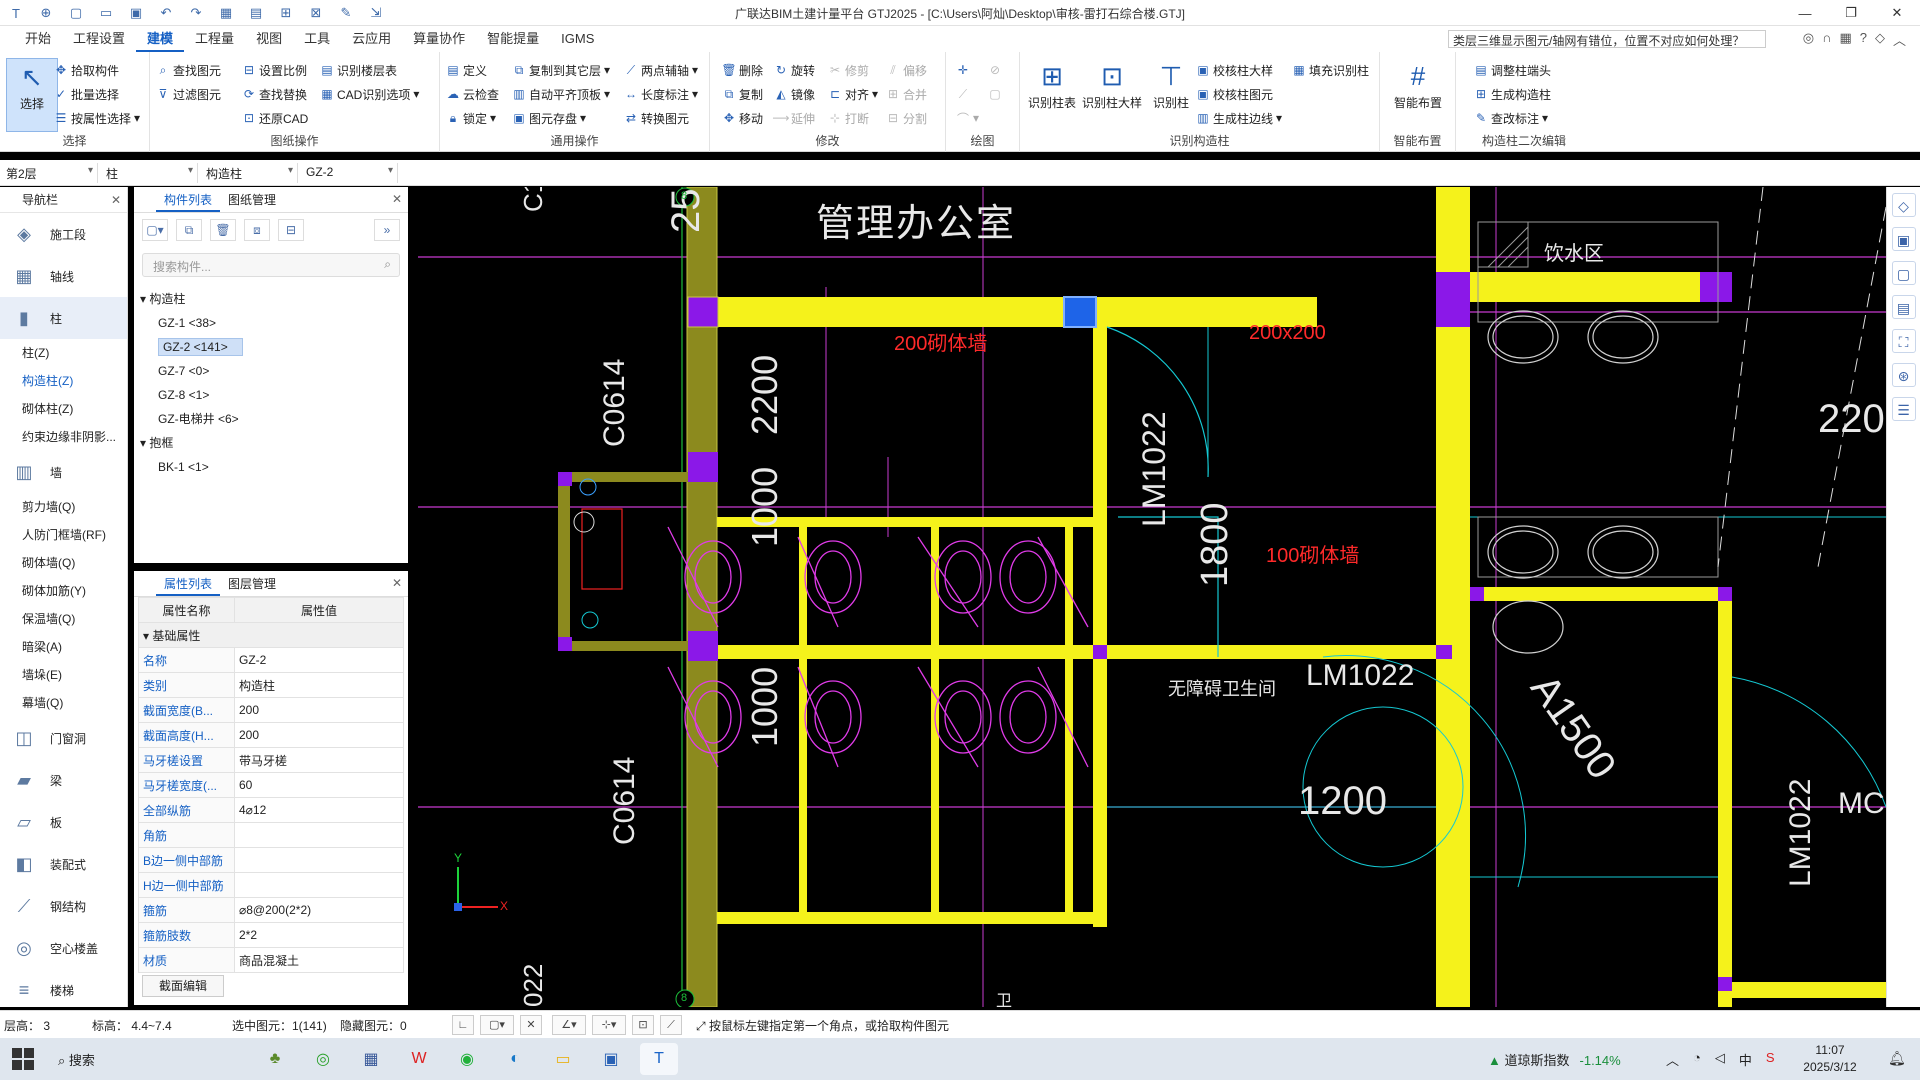 This screenshot has height=1080, width=1920. I want to click on recognize-floor-table-button: ▤ 识别楼层表, so click(358, 70).